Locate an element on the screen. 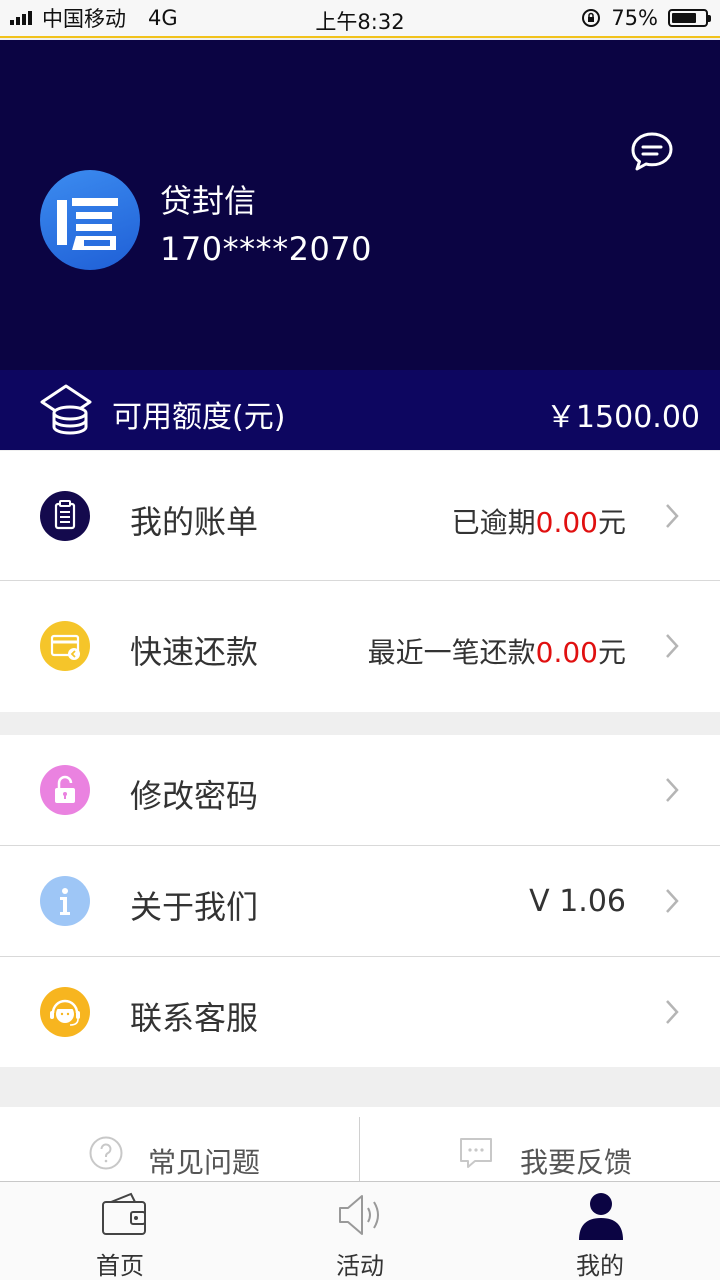 The width and height of the screenshot is (720, 1280). card-icon is located at coordinates (65, 646).